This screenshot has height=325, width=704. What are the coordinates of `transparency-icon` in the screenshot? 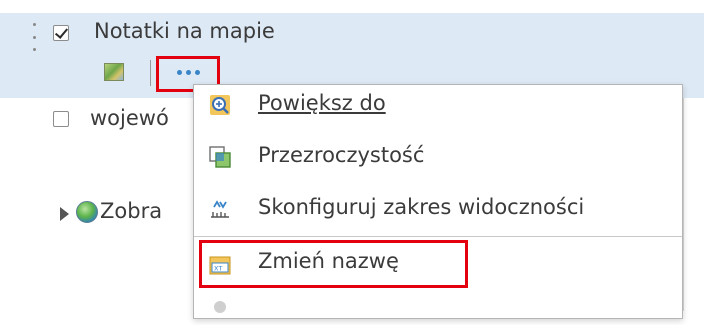 It's located at (220, 157).